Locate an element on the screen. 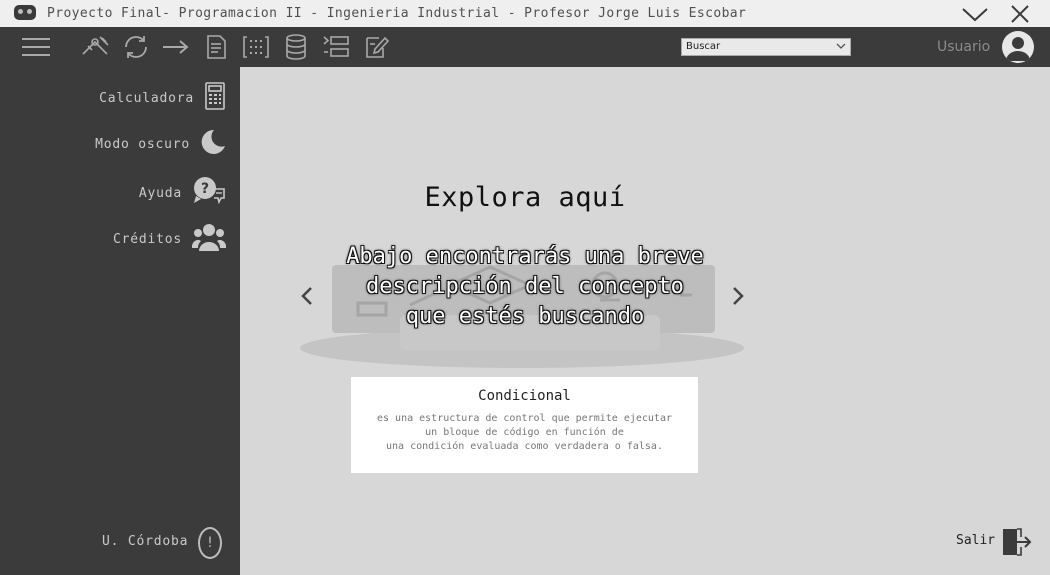  exit-door-icon is located at coordinates (1016, 544).